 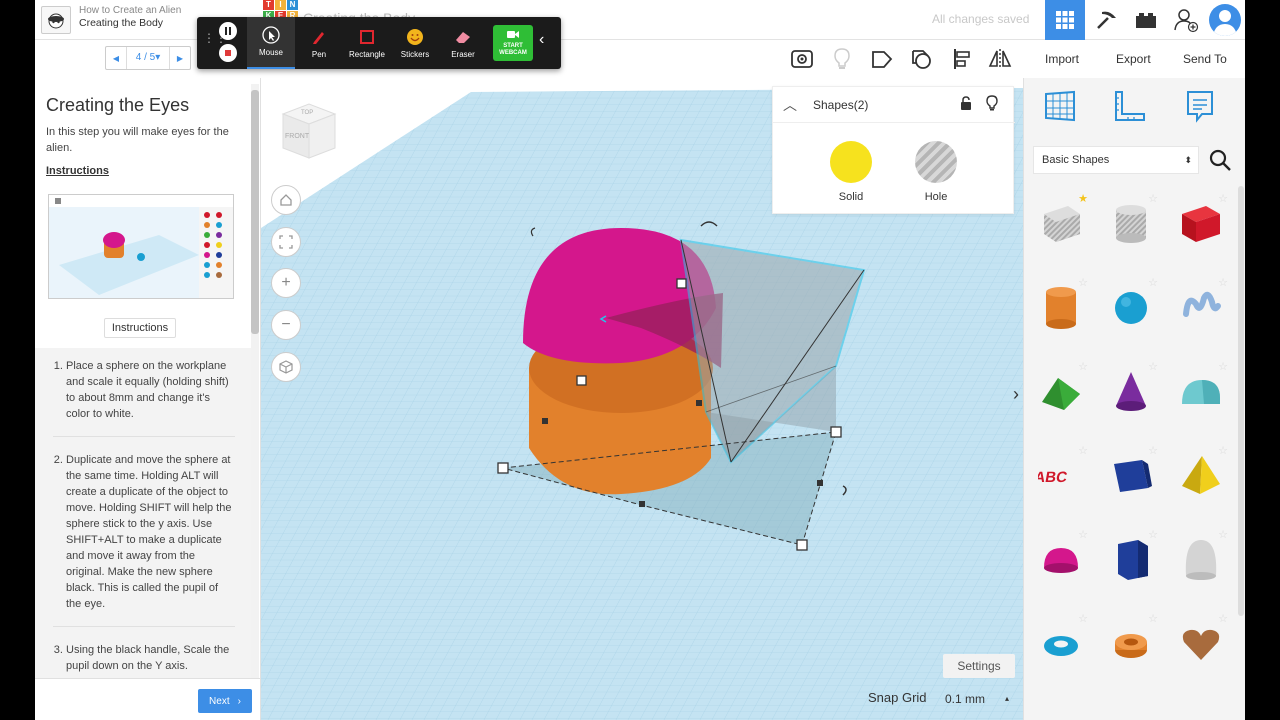 What do you see at coordinates (790, 105) in the screenshot?
I see `chevron-up-icon: ︿` at bounding box center [790, 105].